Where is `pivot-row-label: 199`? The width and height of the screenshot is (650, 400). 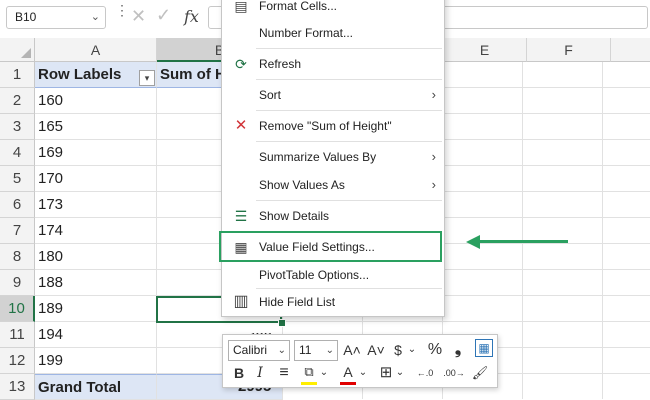
pivot-row-label: 199 is located at coordinates (96, 361).